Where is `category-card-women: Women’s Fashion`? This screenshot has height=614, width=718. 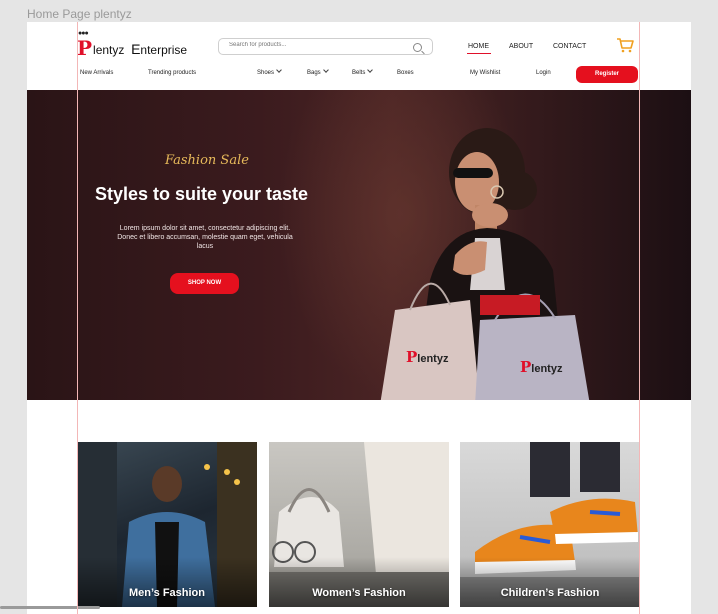
category-card-women: Women’s Fashion is located at coordinates (359, 524).